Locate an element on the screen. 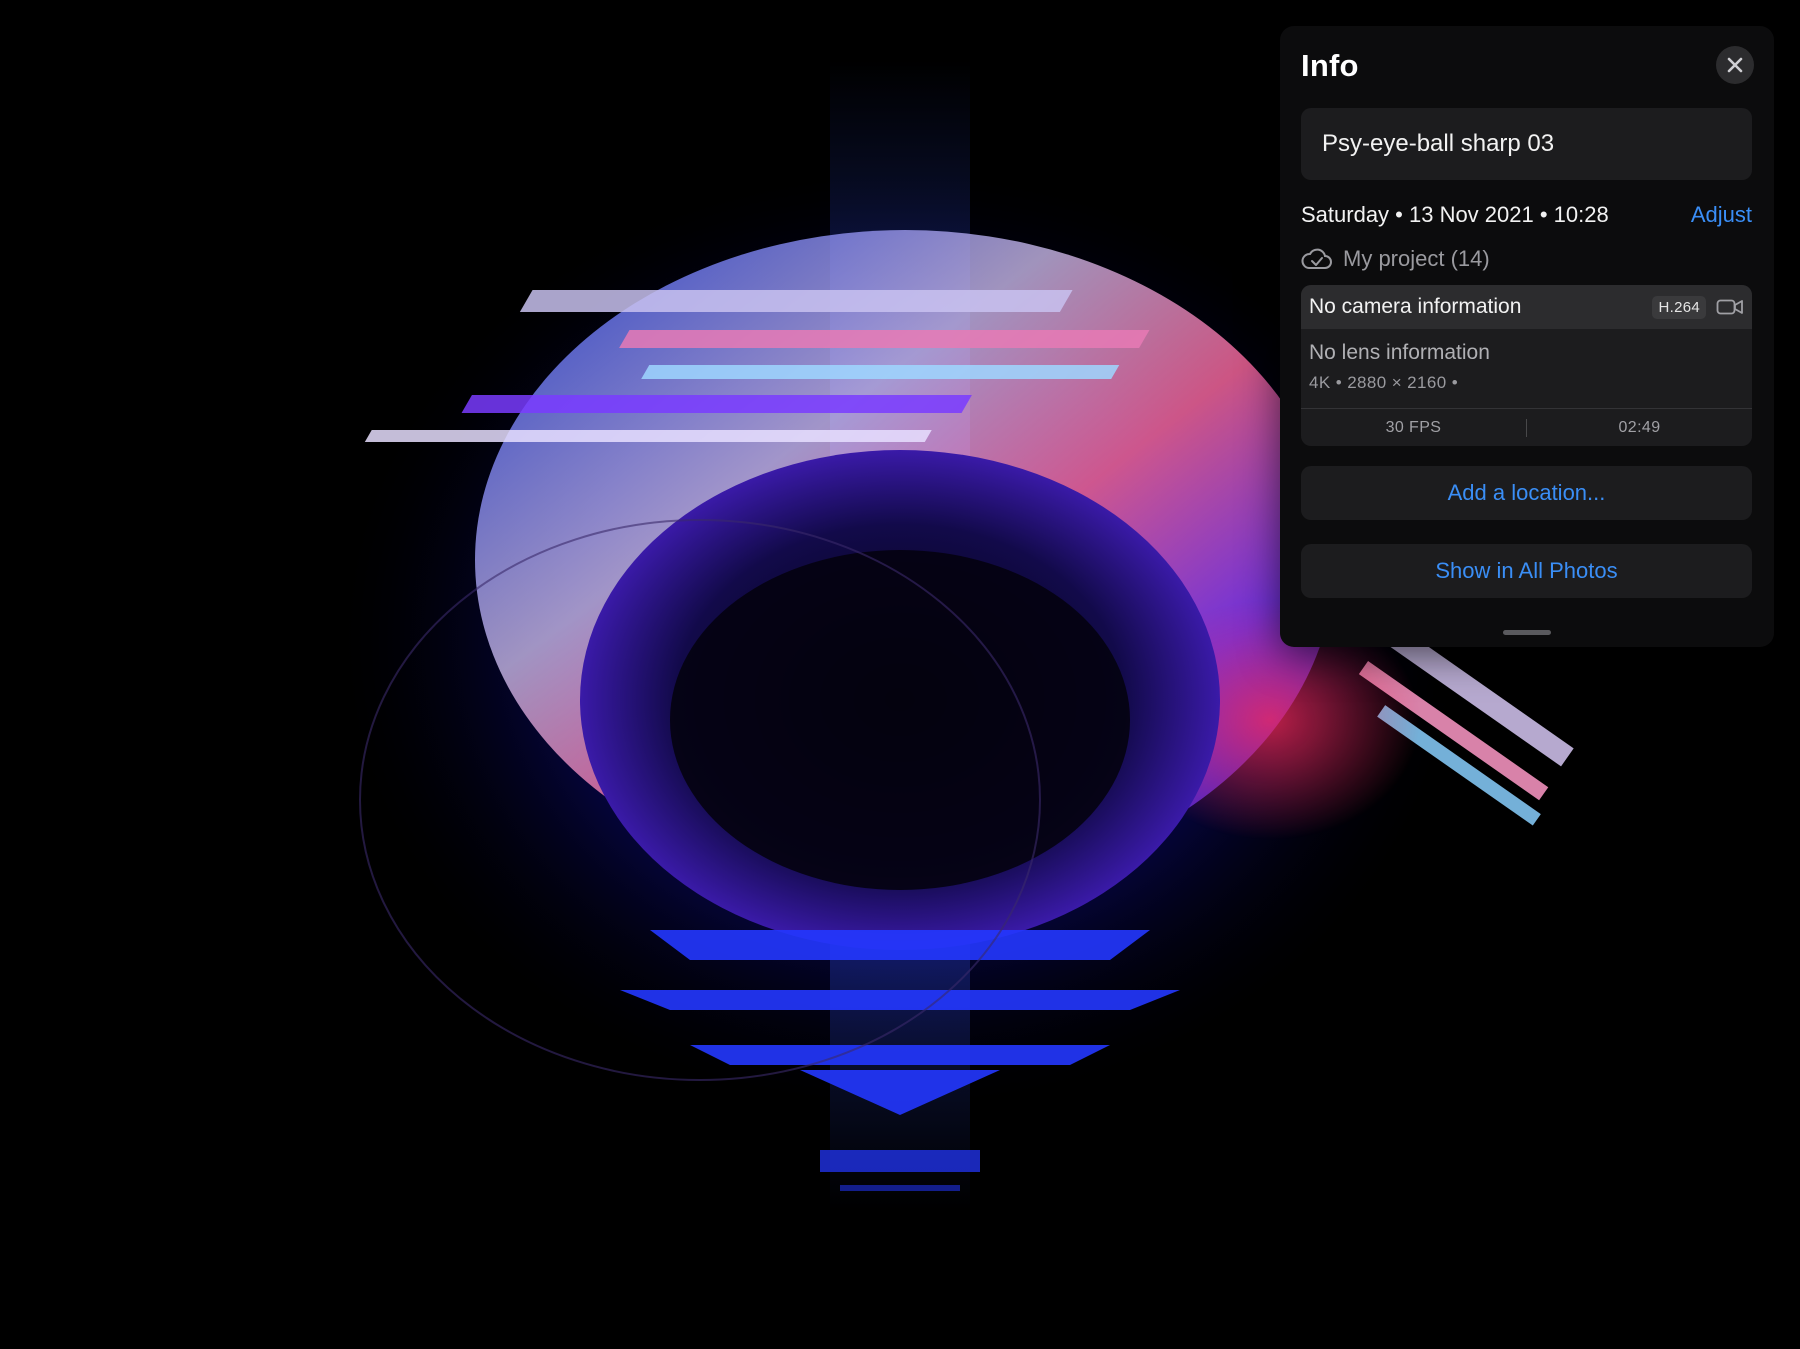 This screenshot has width=1800, height=1349. camera-header: No camera information H.264 is located at coordinates (1526, 307).